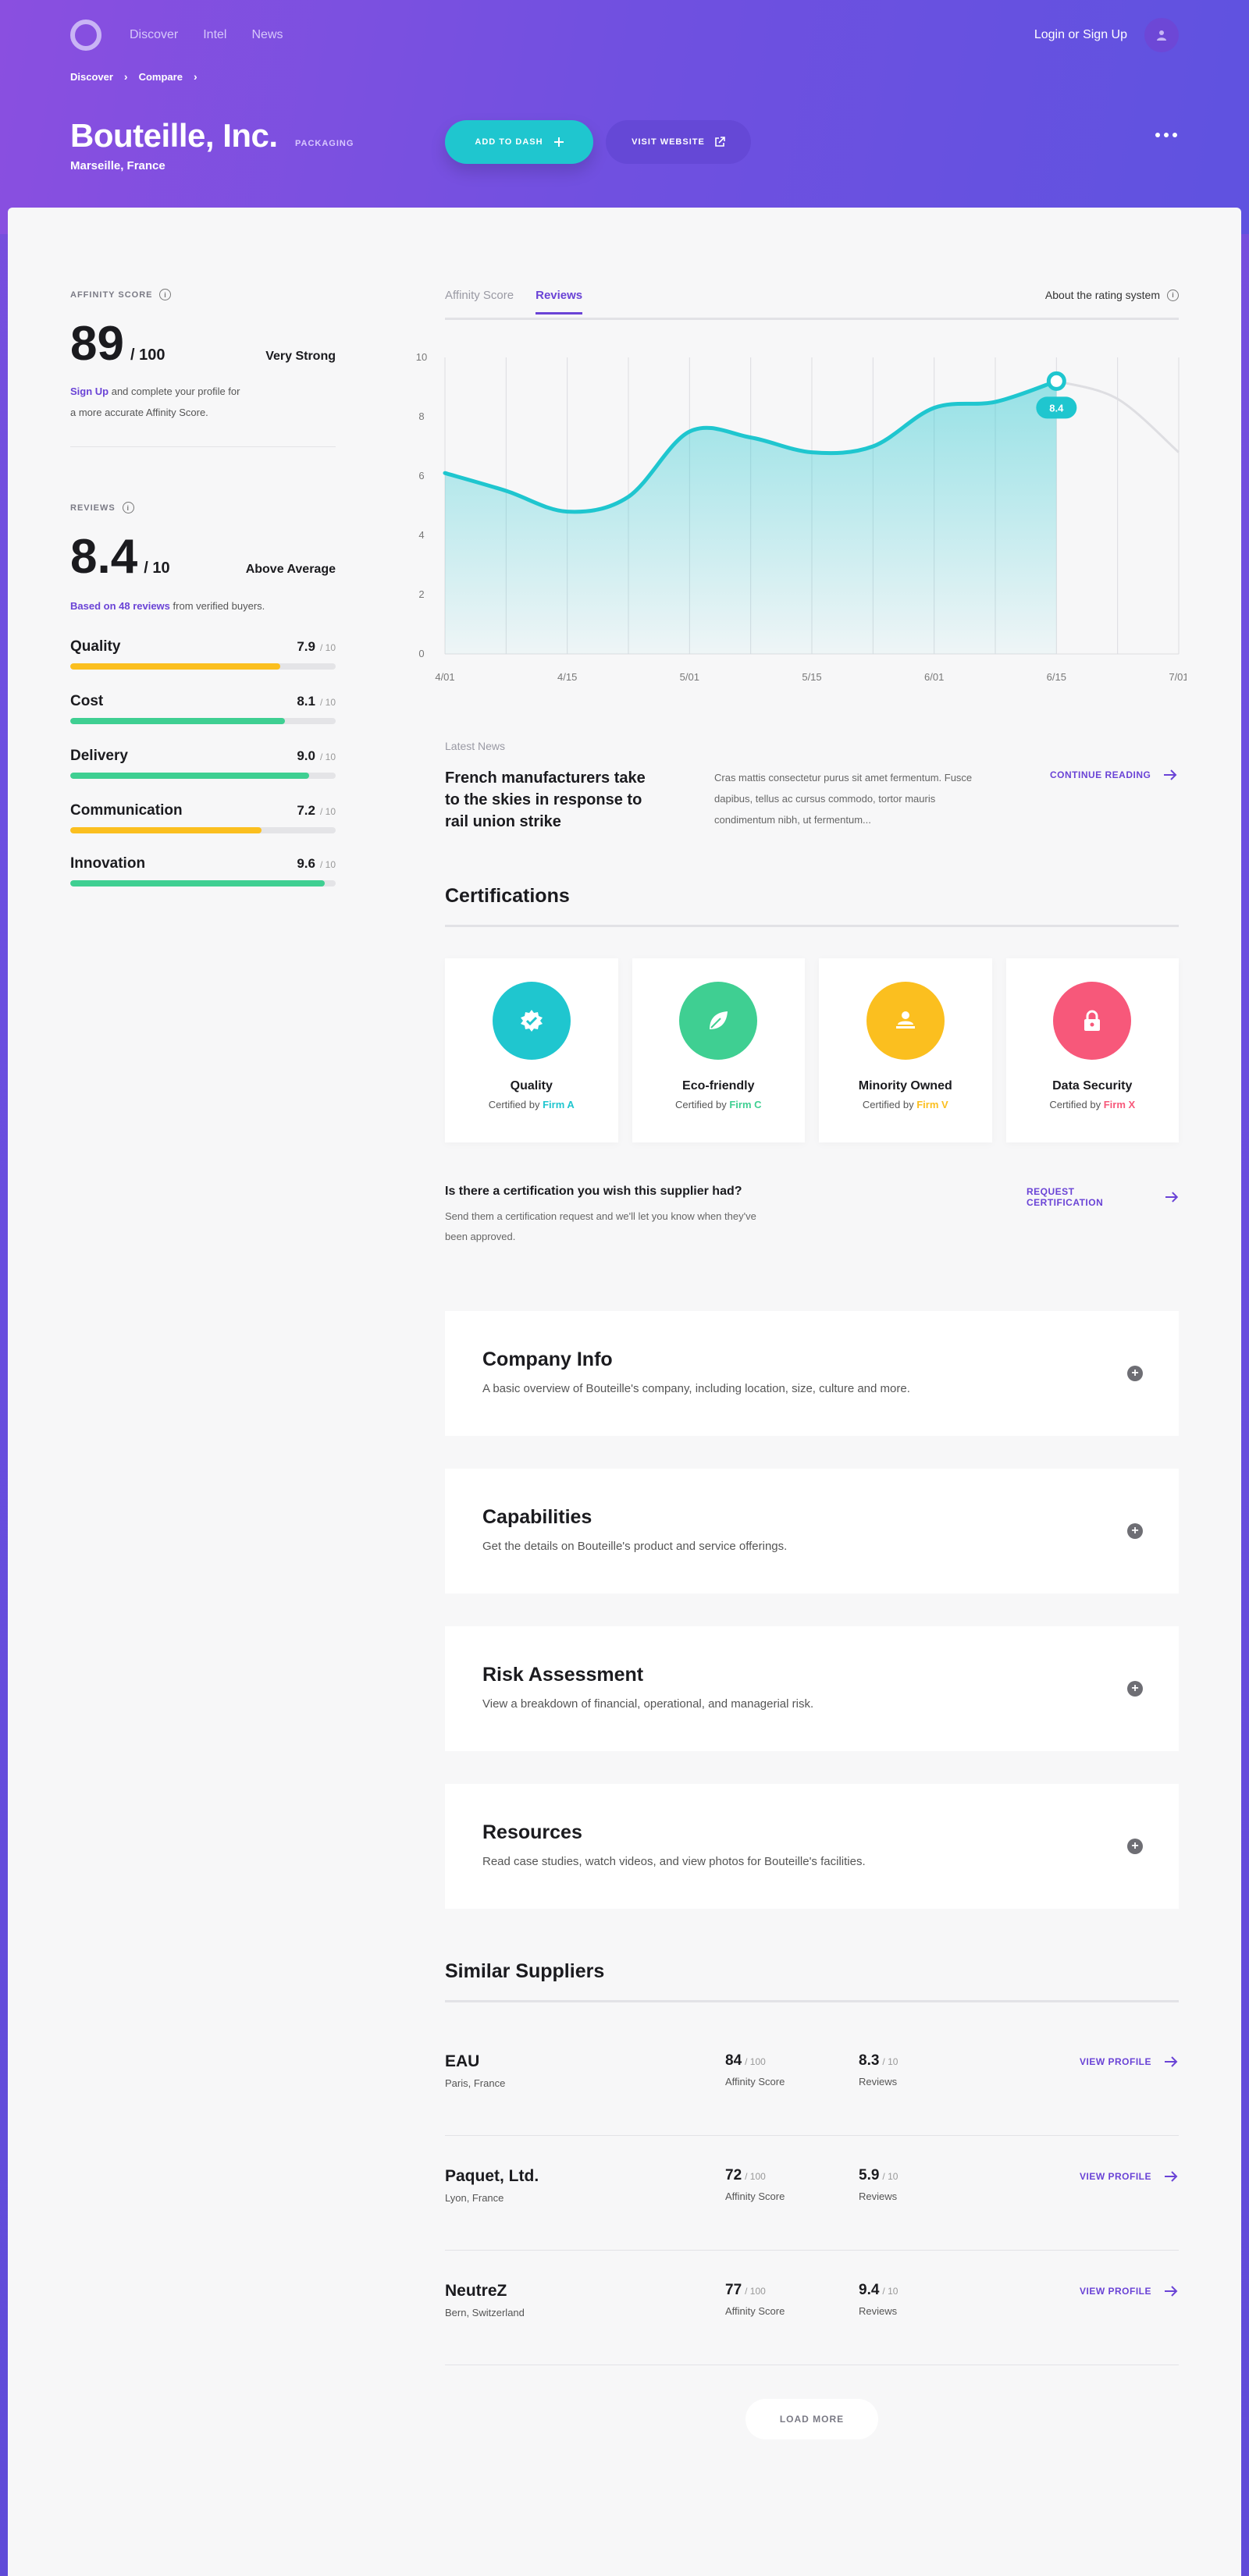 This screenshot has height=2576, width=1249. What do you see at coordinates (878, 2300) in the screenshot?
I see `supplier-reviews: 9.4/ 10 Reviews` at bounding box center [878, 2300].